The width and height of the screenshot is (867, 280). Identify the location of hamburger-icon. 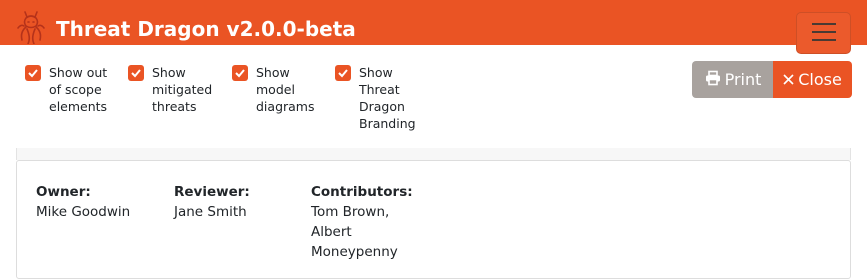
(824, 24).